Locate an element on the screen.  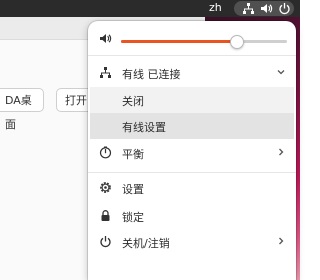
volume-row is located at coordinates (192, 38).